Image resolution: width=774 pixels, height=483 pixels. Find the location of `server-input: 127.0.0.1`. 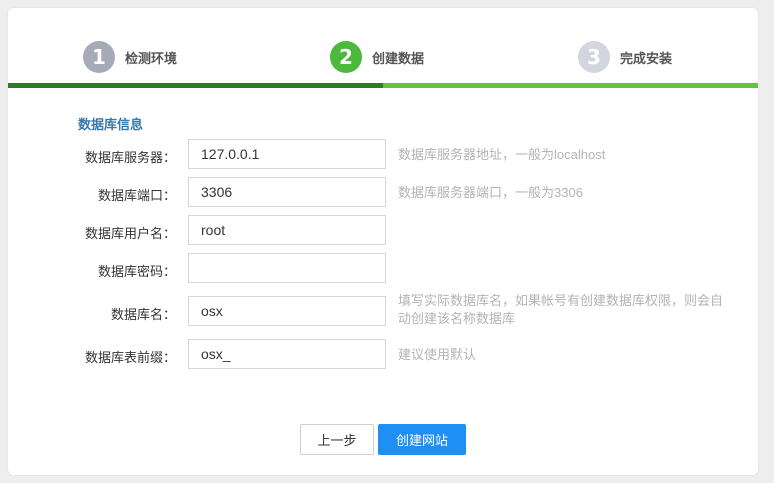

server-input: 127.0.0.1 is located at coordinates (287, 154).